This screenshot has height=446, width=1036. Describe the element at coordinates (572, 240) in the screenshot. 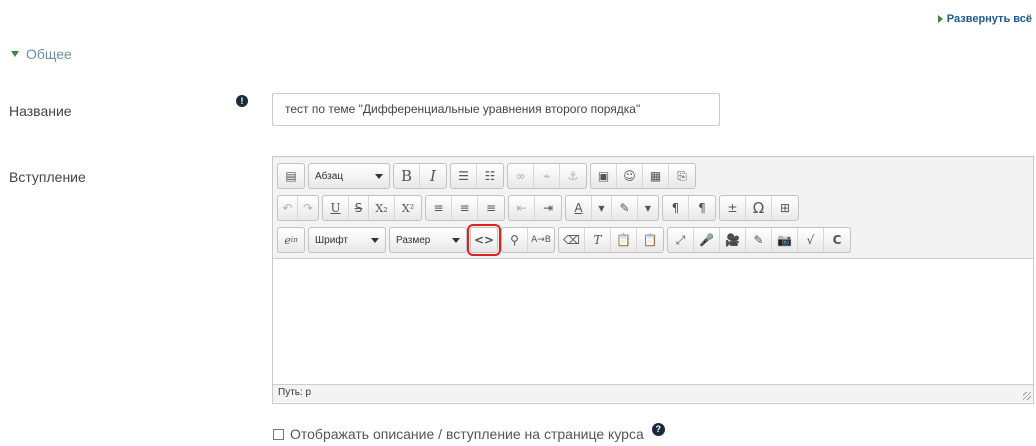

I see `cleanup-icon: ⌫` at that location.